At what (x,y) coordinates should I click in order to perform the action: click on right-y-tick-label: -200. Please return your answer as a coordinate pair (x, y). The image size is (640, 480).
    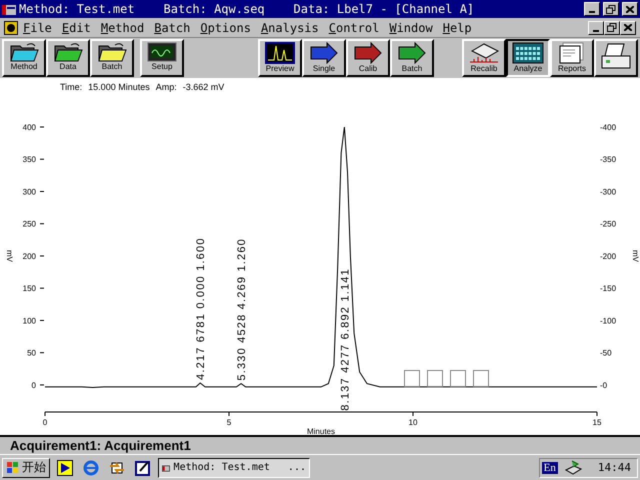
    Looking at the image, I should click on (608, 256).